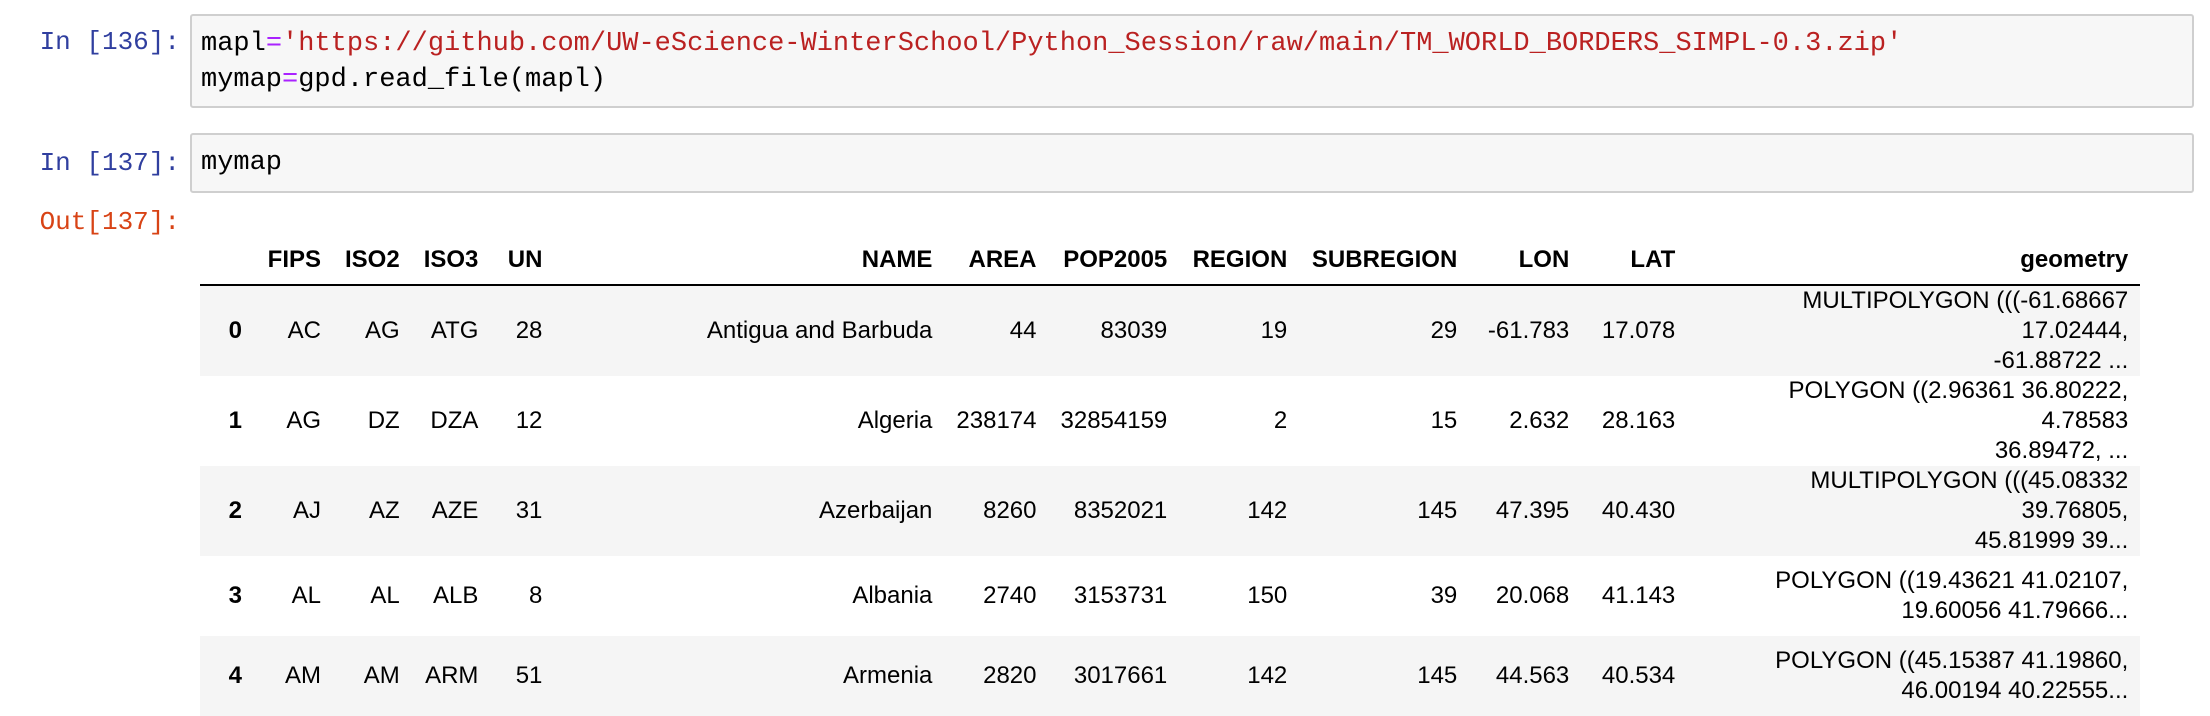  I want to click on cell-area: 44, so click(1023, 330).